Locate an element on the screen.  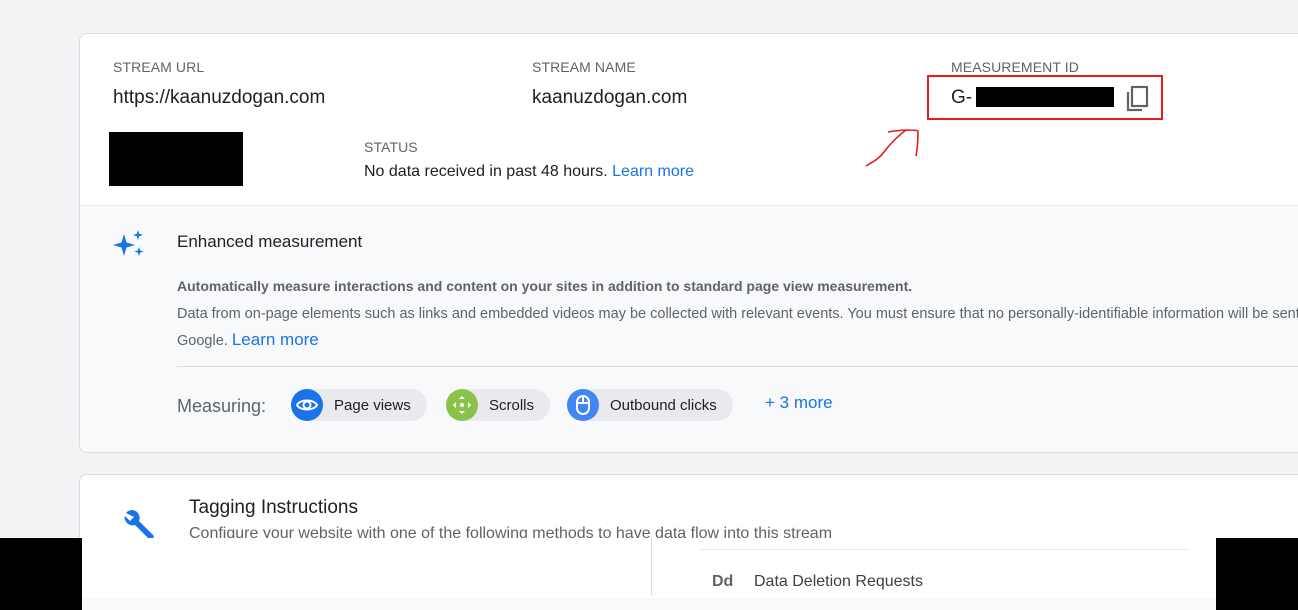
measurement-id-label: MEASUREMENT ID is located at coordinates (1015, 67).